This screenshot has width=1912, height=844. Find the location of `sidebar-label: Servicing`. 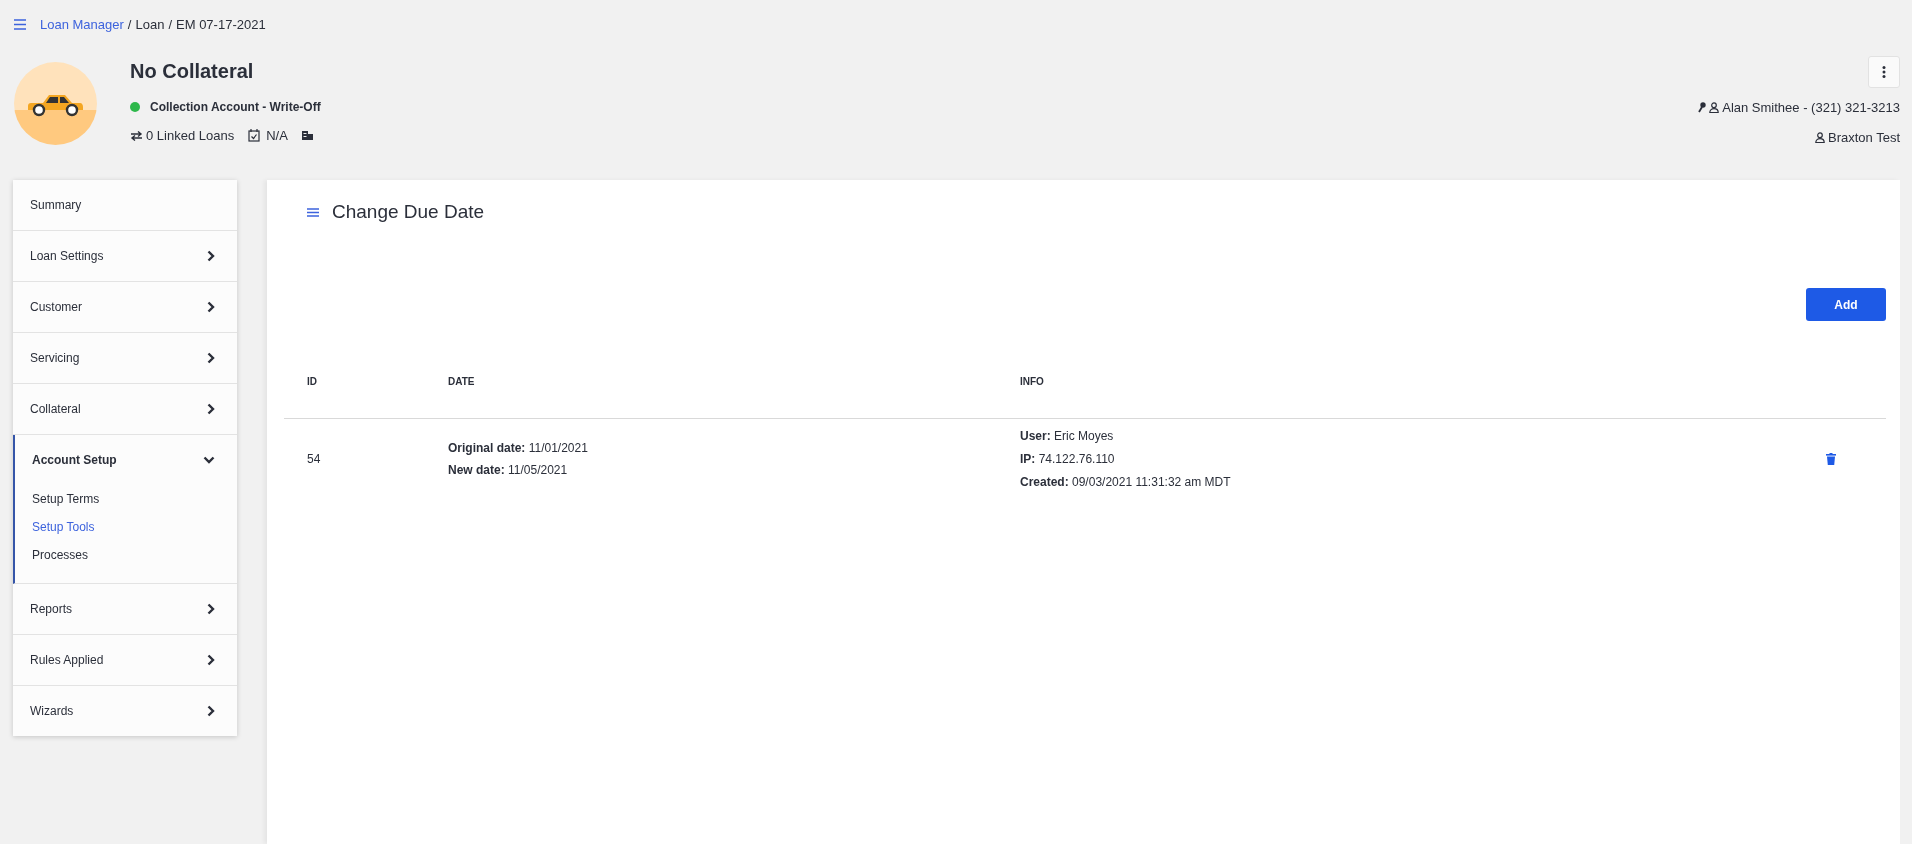

sidebar-label: Servicing is located at coordinates (55, 358).